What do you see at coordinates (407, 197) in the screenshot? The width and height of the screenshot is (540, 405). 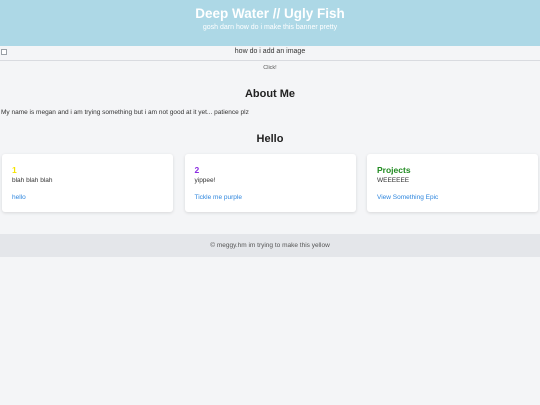 I see `card-link-projects: View Something Epic` at bounding box center [407, 197].